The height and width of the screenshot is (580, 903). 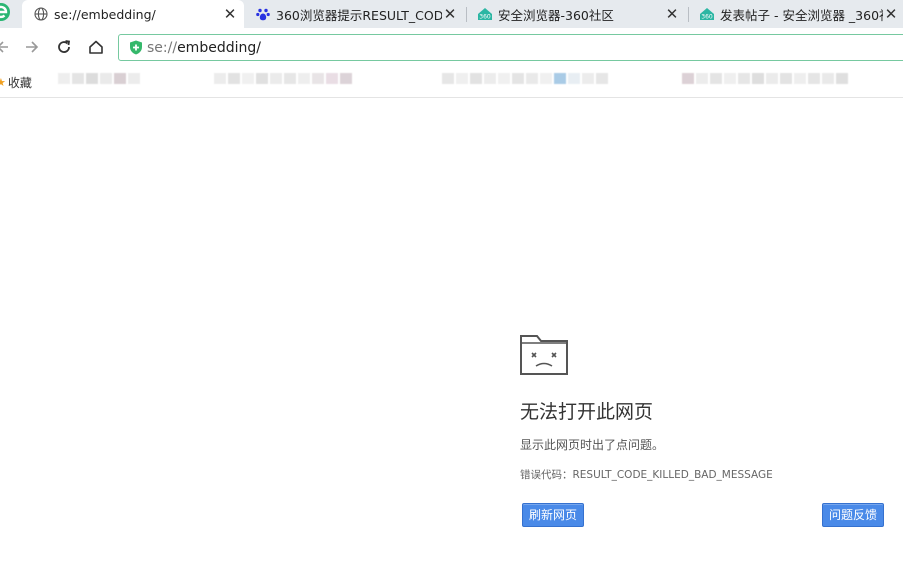 I want to click on back-button, so click(x=6, y=47).